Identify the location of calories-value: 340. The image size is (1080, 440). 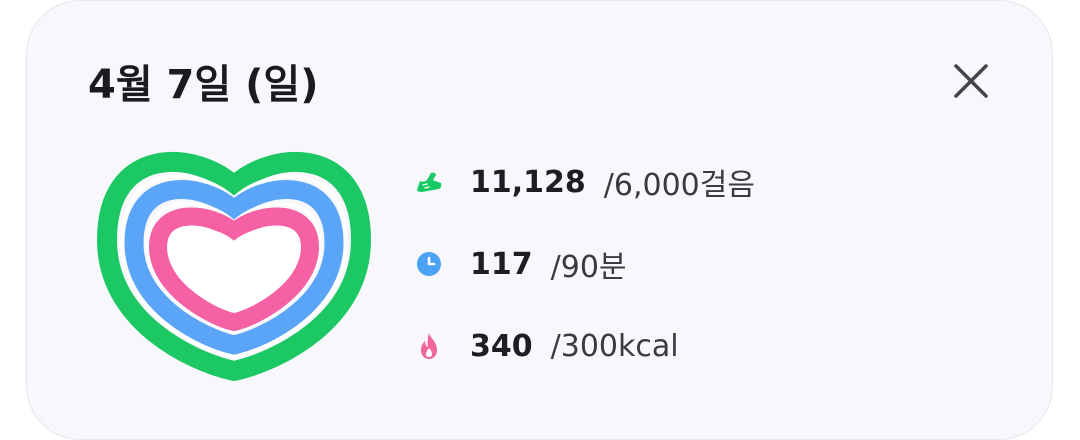
(501, 346).